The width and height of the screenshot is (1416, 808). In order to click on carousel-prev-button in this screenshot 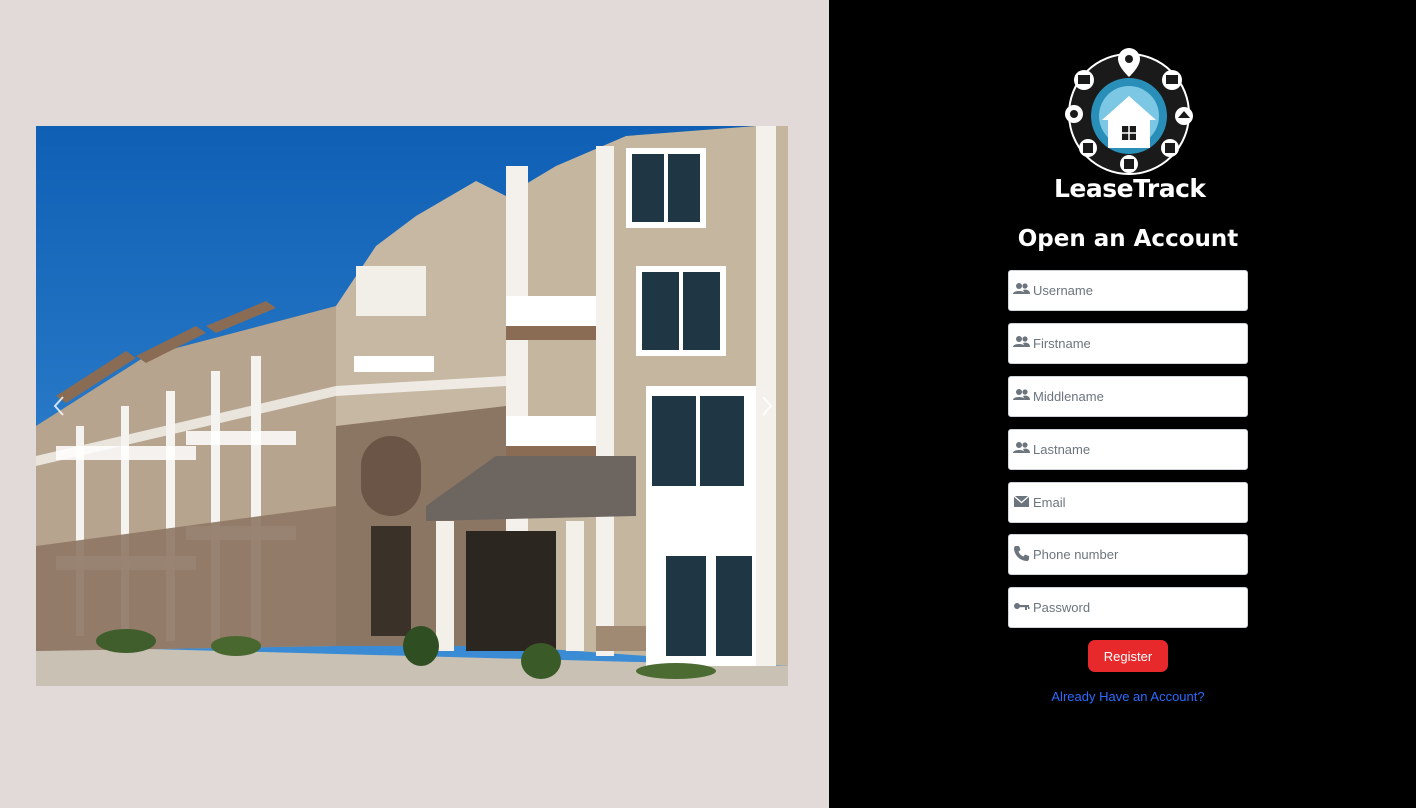, I will do `click(59, 406)`.